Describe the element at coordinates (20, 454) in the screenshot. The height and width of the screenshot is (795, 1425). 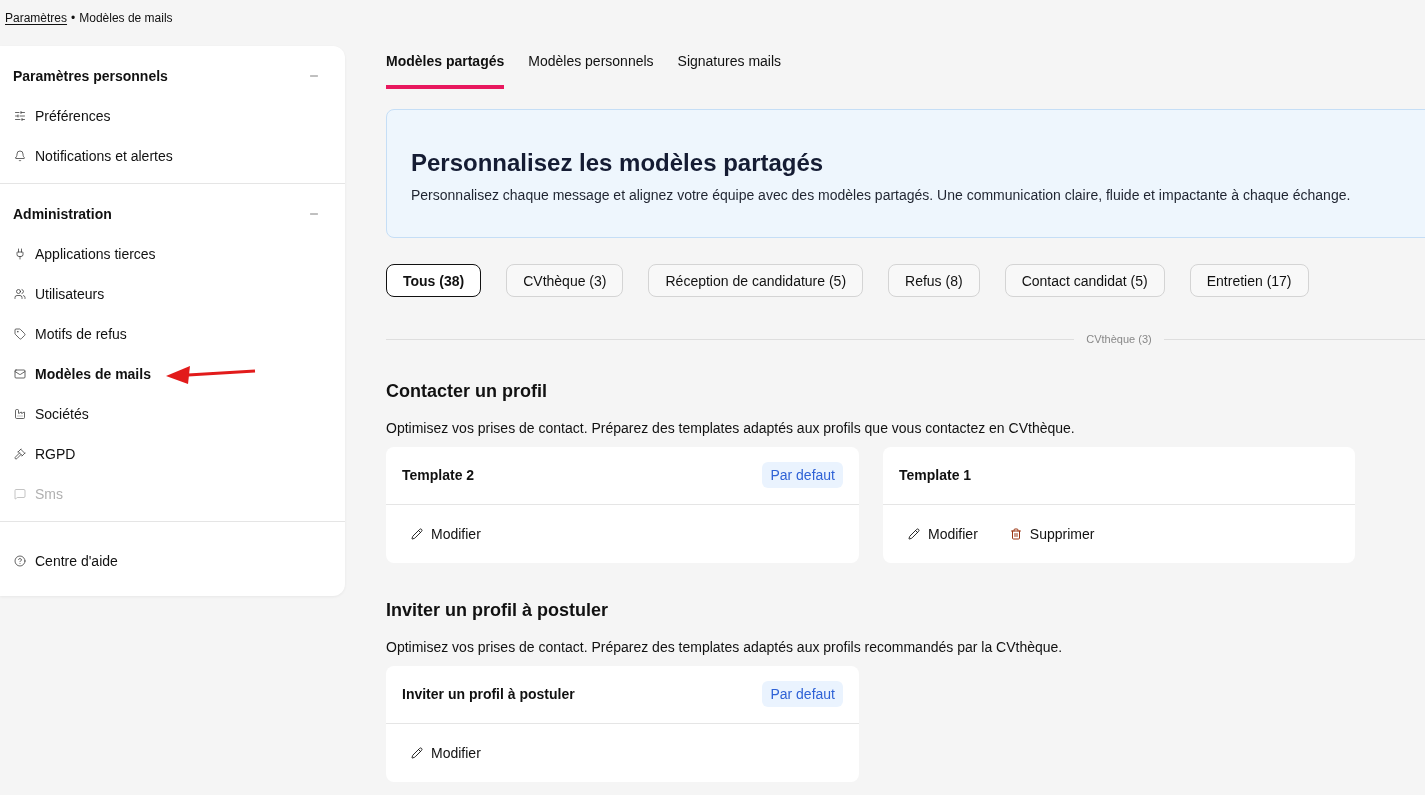
I see `gavel-icon` at that location.